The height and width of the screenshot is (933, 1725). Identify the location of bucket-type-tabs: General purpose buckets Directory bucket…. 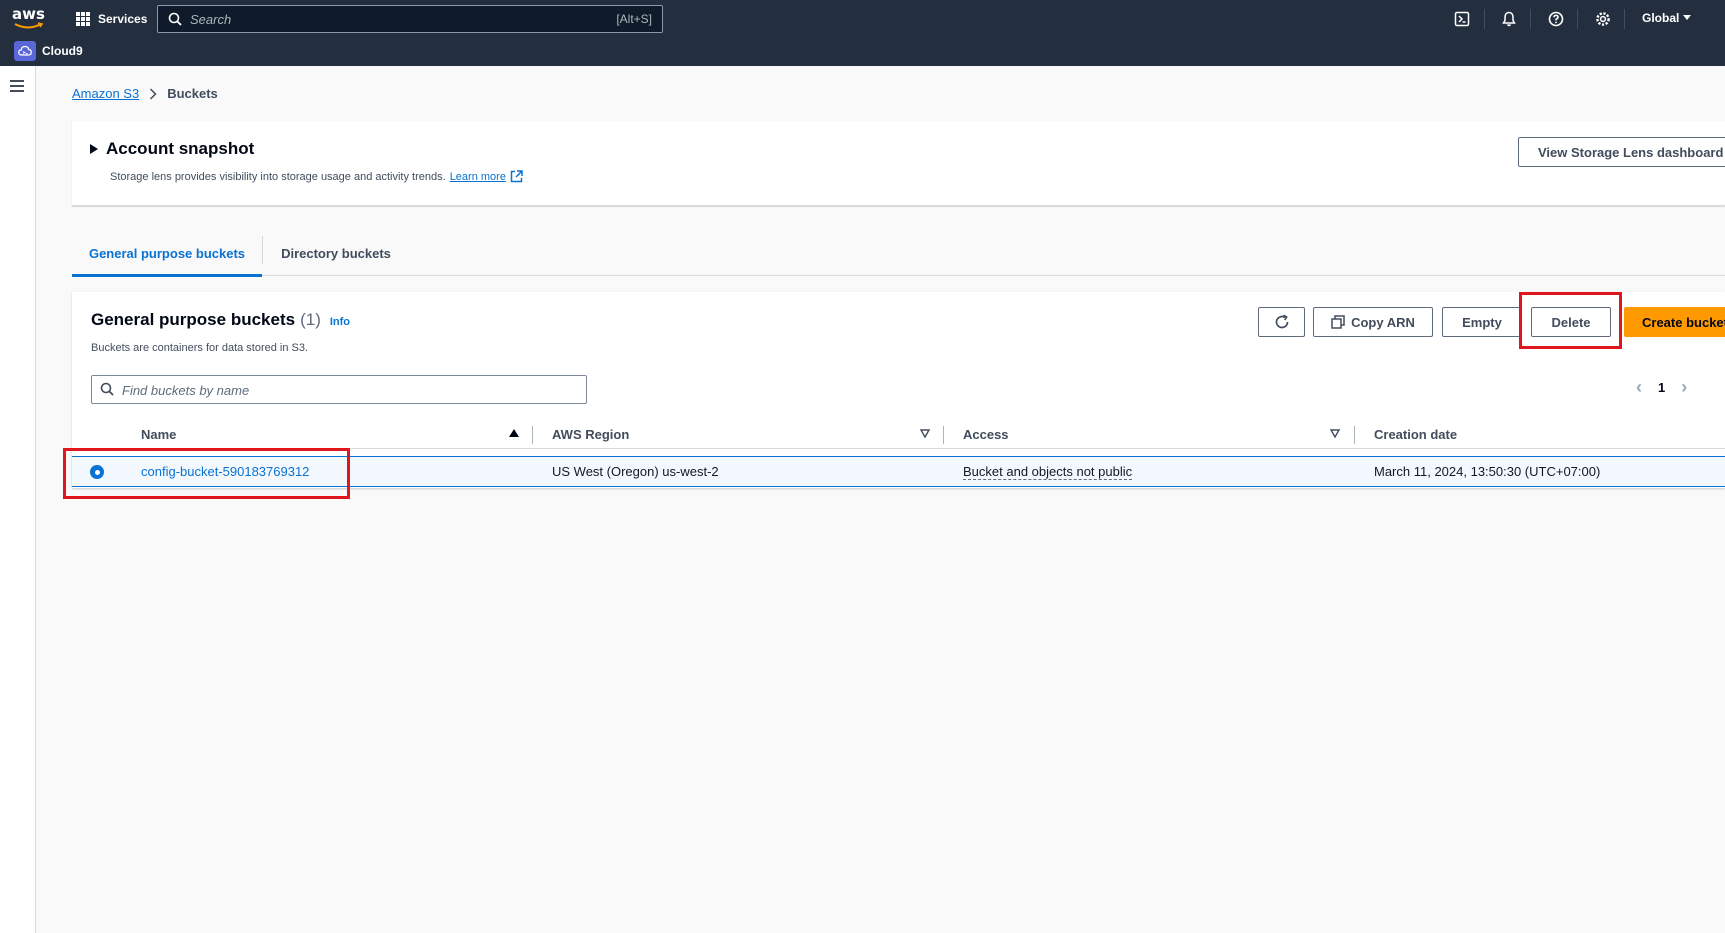
(898, 253).